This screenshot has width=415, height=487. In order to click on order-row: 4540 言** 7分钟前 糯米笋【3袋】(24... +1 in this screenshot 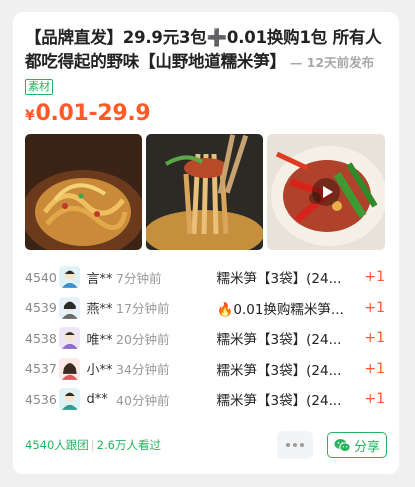, I will do `click(206, 277)`.